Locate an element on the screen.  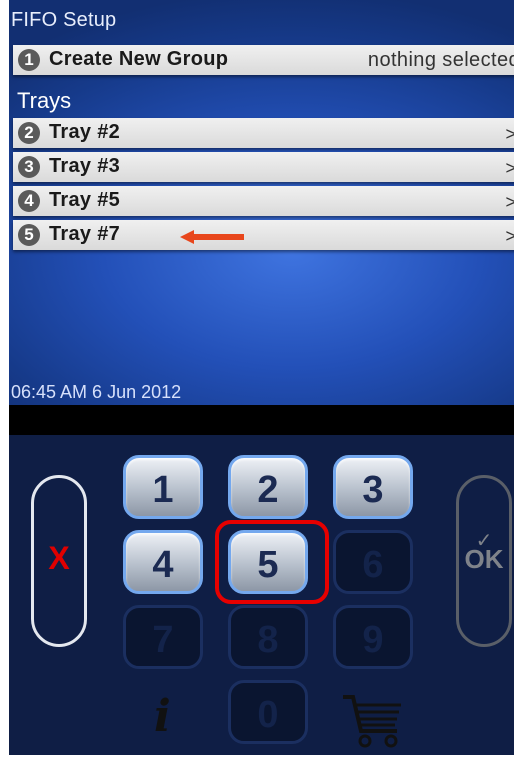
tray-row-2: 2 Tray #2 > is located at coordinates (263, 133).